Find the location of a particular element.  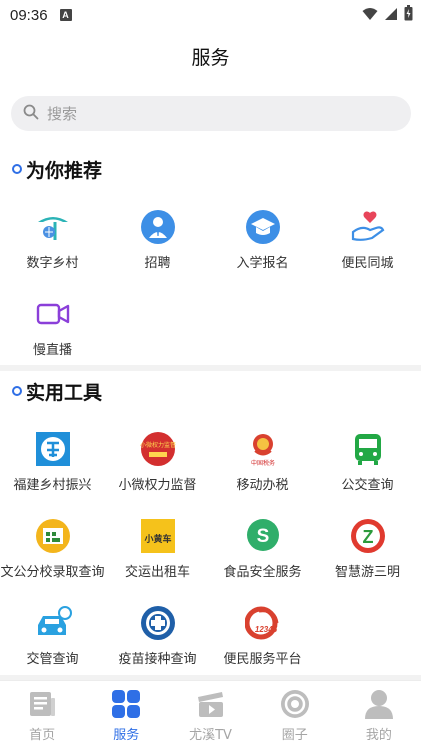

tool-service-platform: 12345 便民服务平台 is located at coordinates (262, 635).